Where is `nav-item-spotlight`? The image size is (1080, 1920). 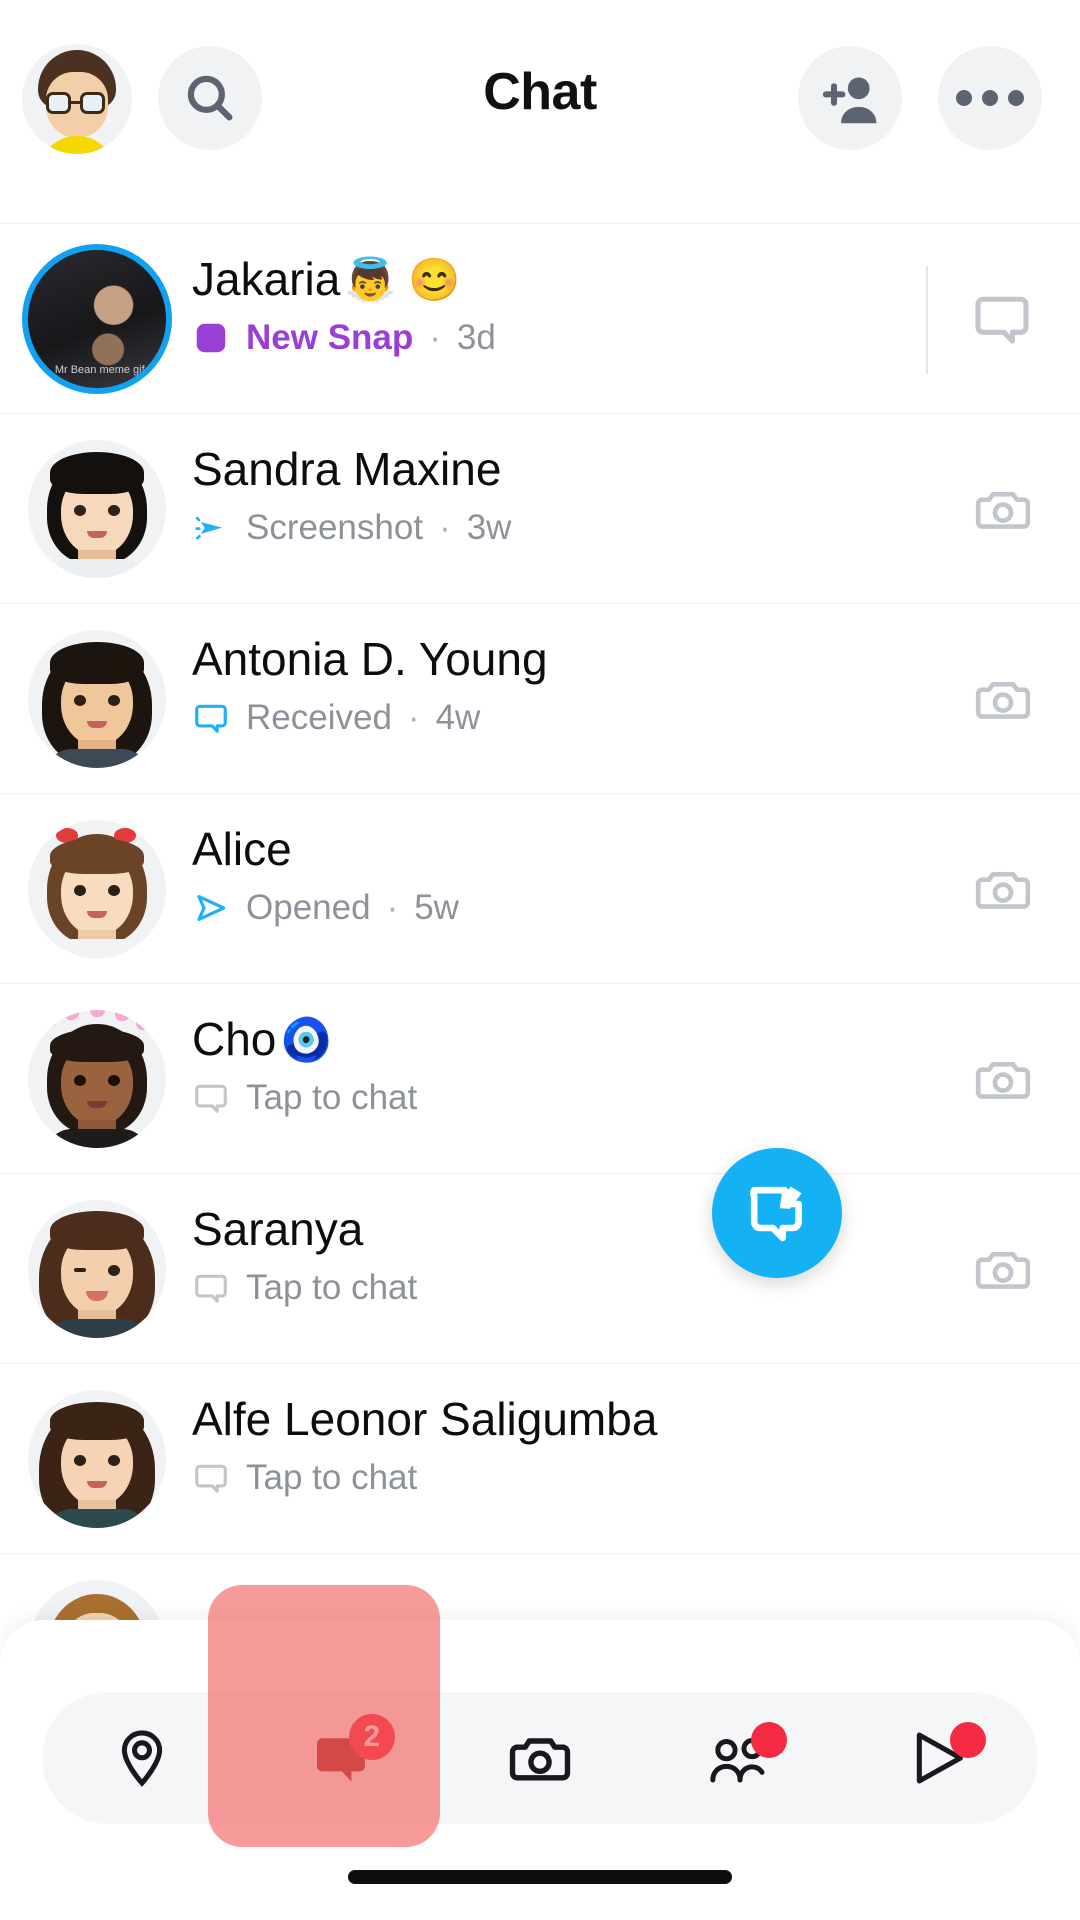 nav-item-spotlight is located at coordinates (938, 1758).